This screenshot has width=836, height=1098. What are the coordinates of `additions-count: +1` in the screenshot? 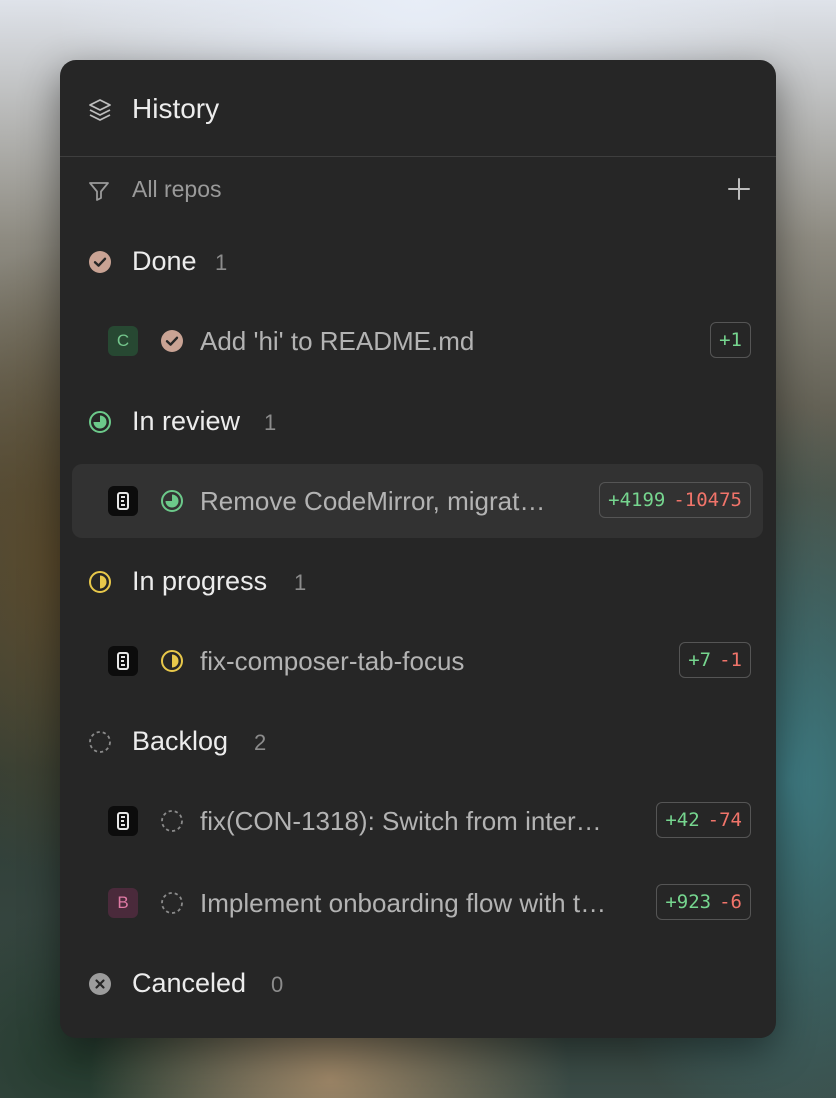 It's located at (730, 340).